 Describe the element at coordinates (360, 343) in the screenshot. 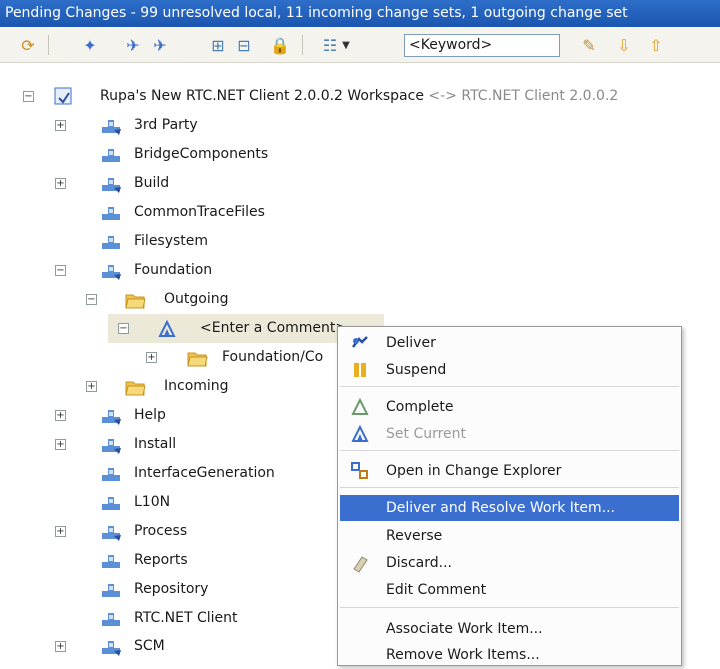

I see `deliver-icon` at that location.